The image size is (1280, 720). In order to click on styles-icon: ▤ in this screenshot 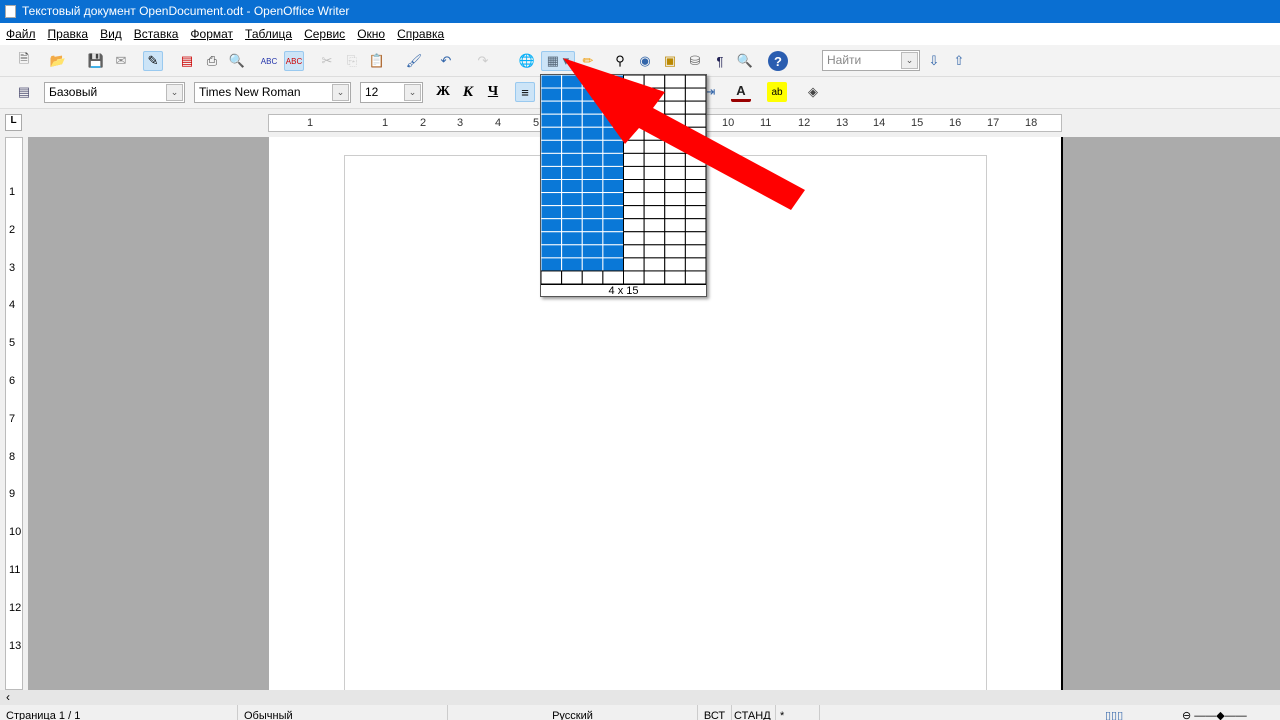, I will do `click(24, 92)`.